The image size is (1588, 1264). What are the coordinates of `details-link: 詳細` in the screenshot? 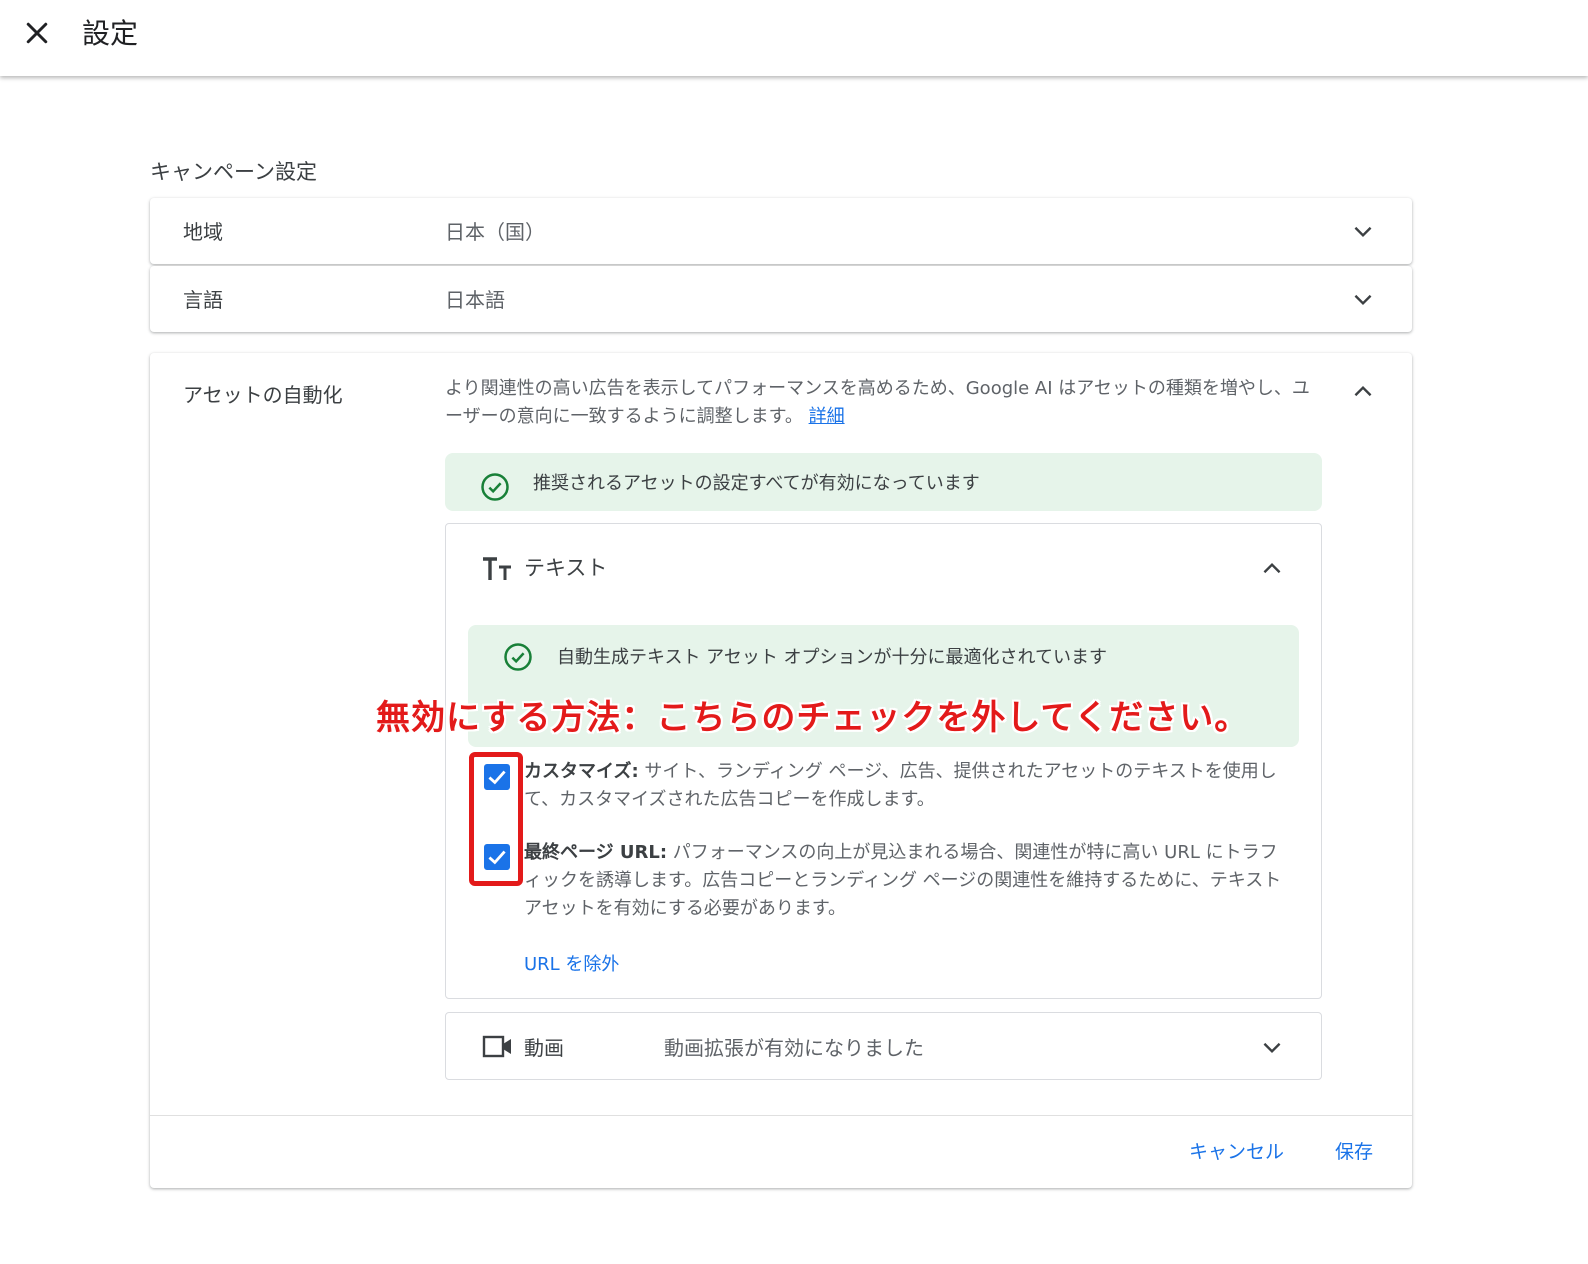 It's located at (827, 416).